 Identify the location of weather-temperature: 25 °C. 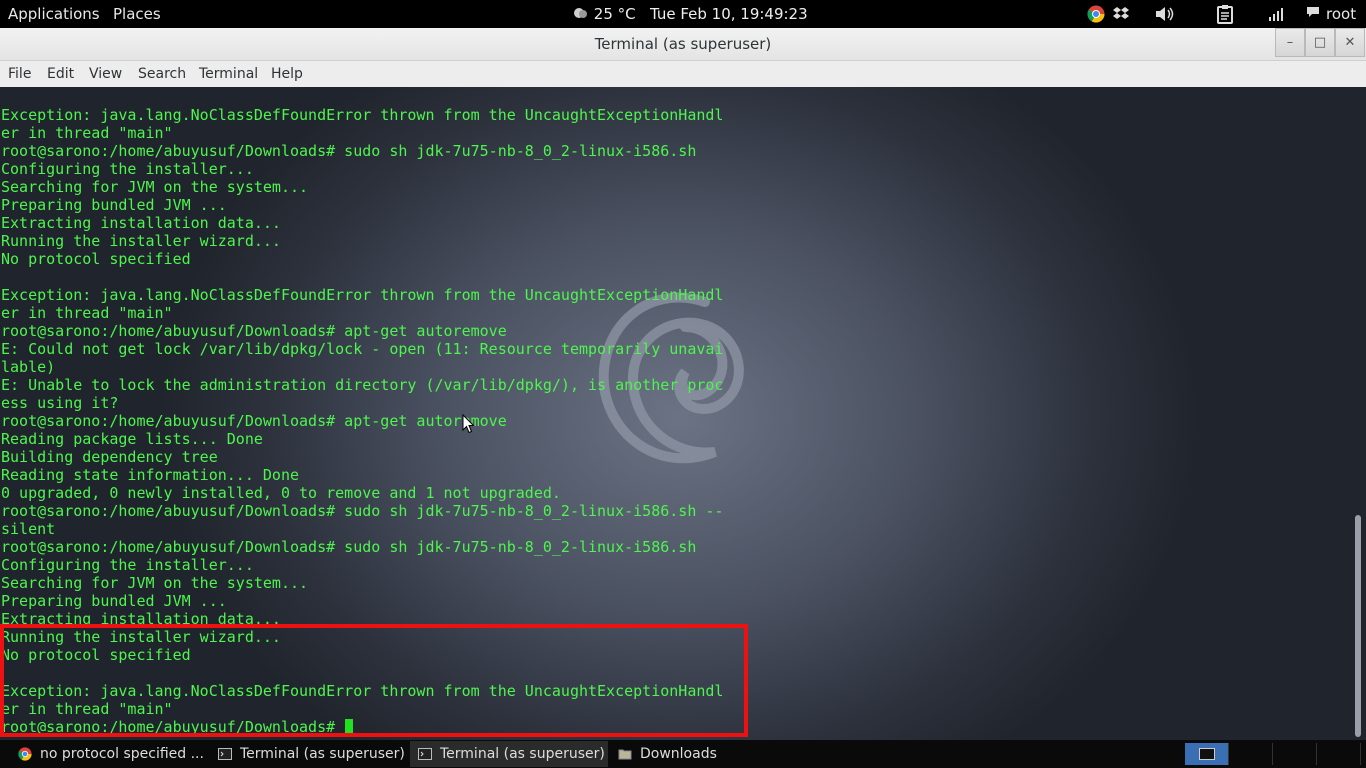
(614, 14).